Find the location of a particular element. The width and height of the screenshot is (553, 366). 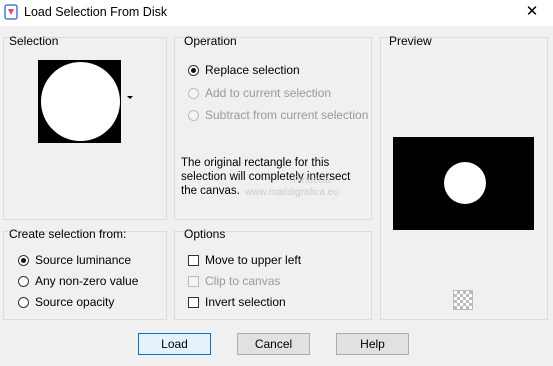

source-luminance-radio: Source luminance is located at coordinates (74, 260).